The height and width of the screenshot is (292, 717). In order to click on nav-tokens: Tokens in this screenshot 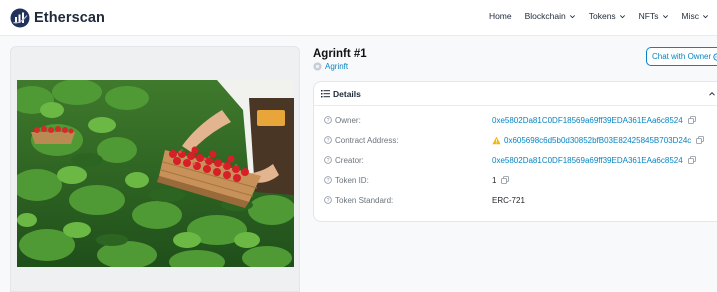, I will do `click(607, 16)`.